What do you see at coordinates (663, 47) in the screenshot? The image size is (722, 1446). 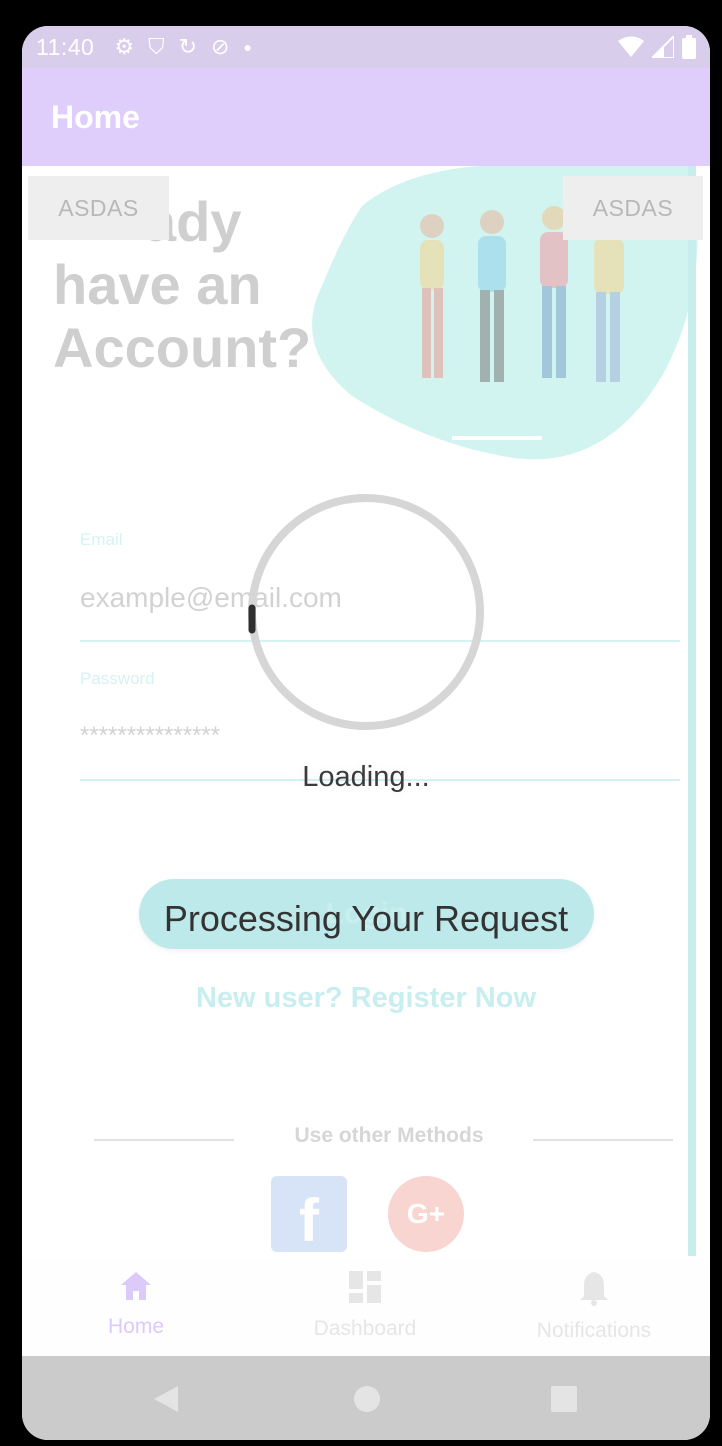 I see `signal-icon` at bounding box center [663, 47].